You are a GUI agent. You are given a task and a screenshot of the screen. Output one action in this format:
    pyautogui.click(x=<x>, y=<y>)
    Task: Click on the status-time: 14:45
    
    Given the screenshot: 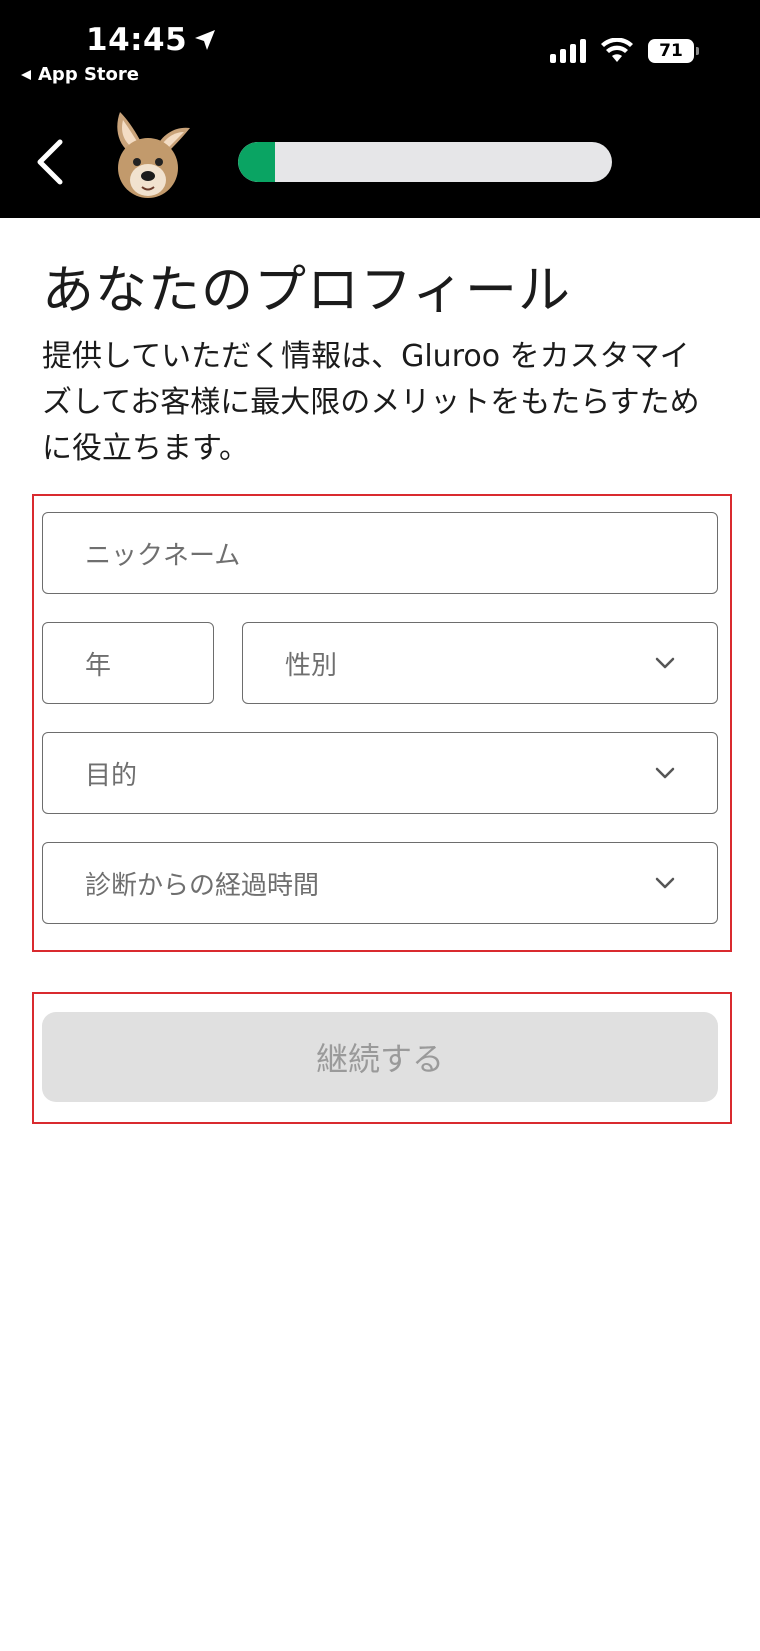 What is the action you would take?
    pyautogui.click(x=151, y=40)
    